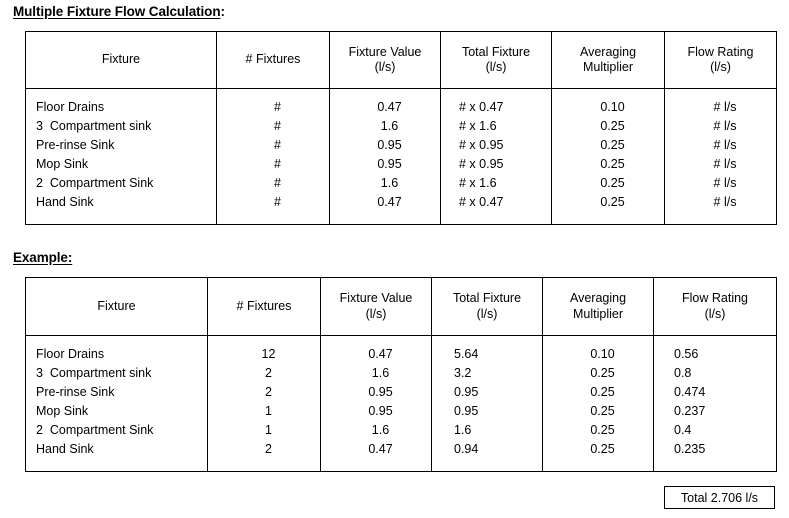 This screenshot has width=789, height=518. I want to click on cell-value: Mop Sink, so click(62, 411).